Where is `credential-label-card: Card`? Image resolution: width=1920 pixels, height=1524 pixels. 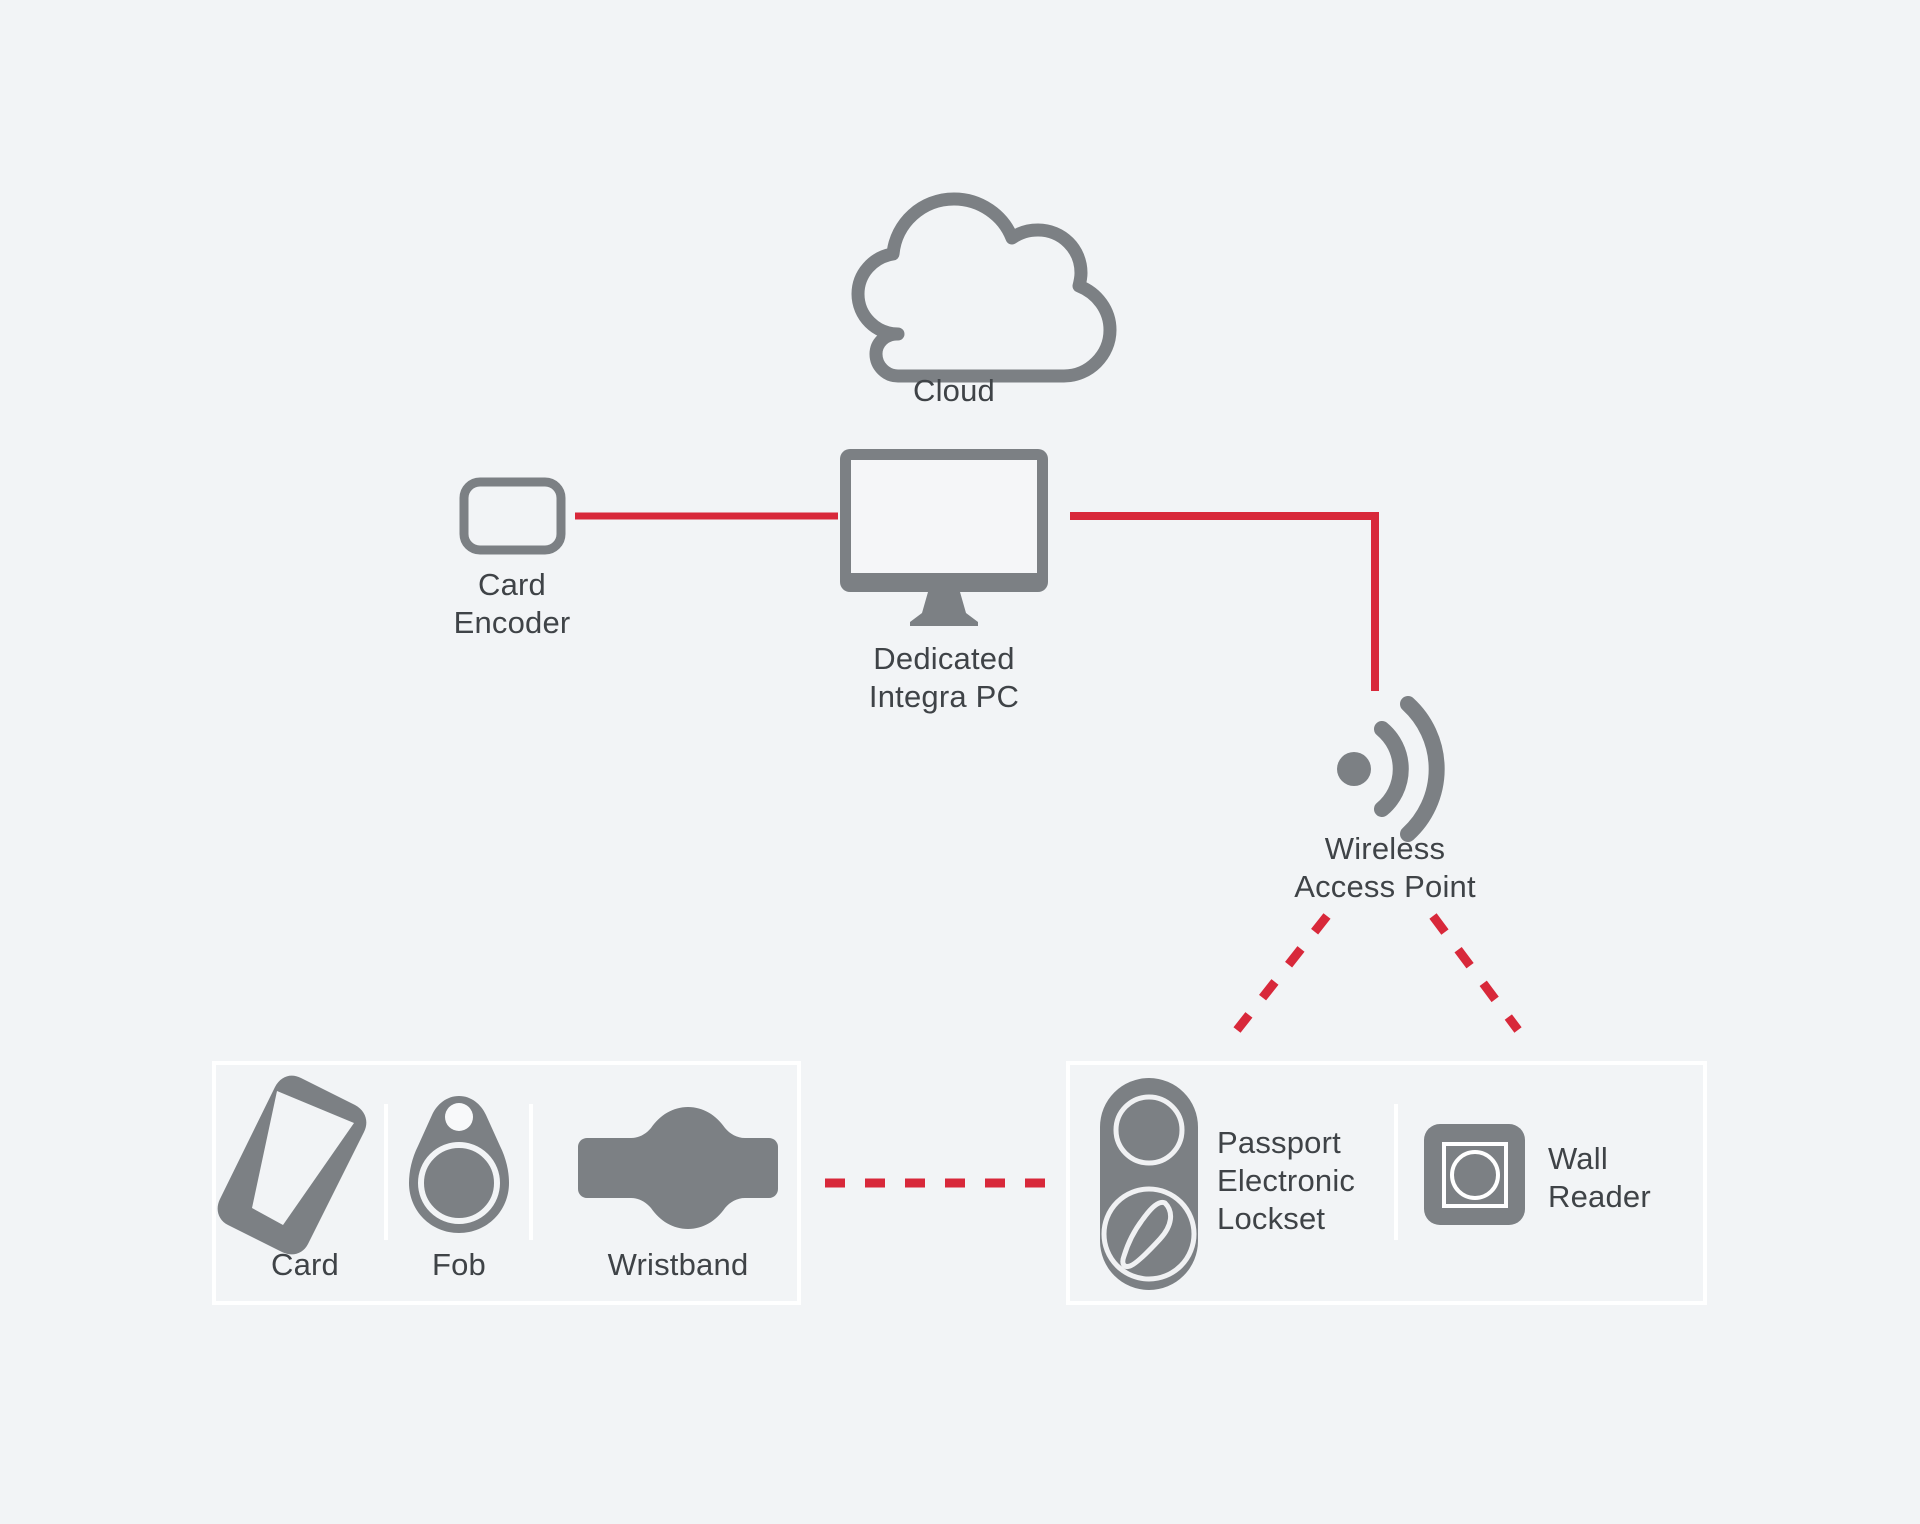 credential-label-card: Card is located at coordinates (305, 1264).